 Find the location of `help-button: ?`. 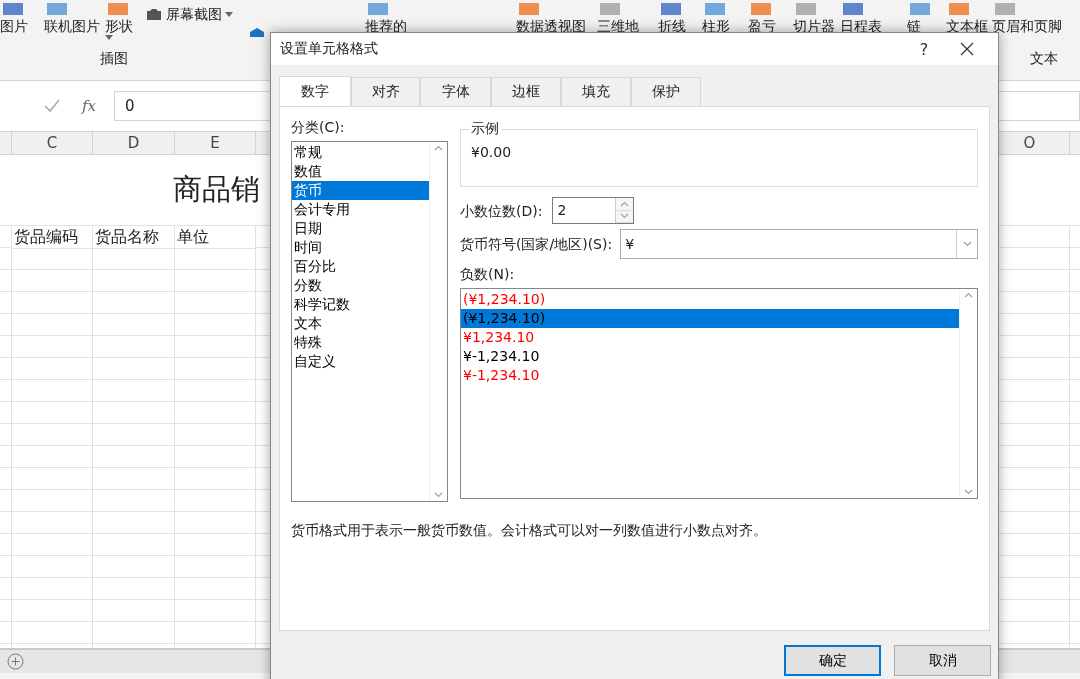

help-button: ? is located at coordinates (924, 49).